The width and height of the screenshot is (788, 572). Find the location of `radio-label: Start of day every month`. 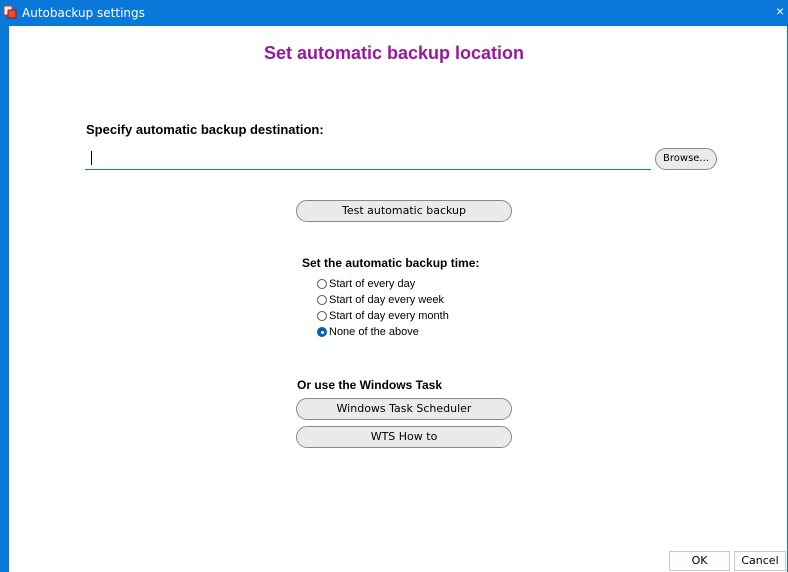

radio-label: Start of day every month is located at coordinates (389, 316).